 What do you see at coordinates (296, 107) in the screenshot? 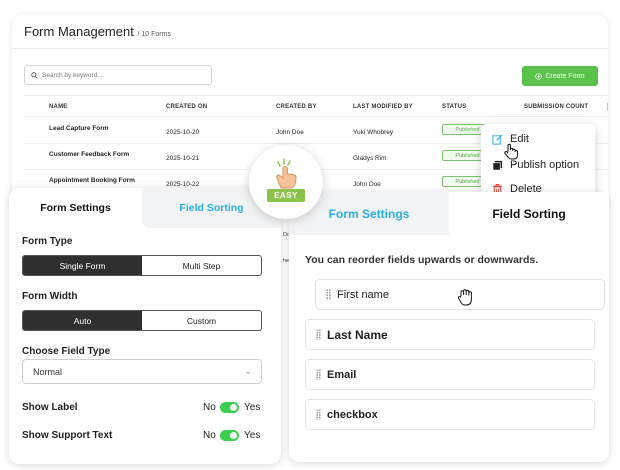
I see `column-header-created-by: CREATED BY` at bounding box center [296, 107].